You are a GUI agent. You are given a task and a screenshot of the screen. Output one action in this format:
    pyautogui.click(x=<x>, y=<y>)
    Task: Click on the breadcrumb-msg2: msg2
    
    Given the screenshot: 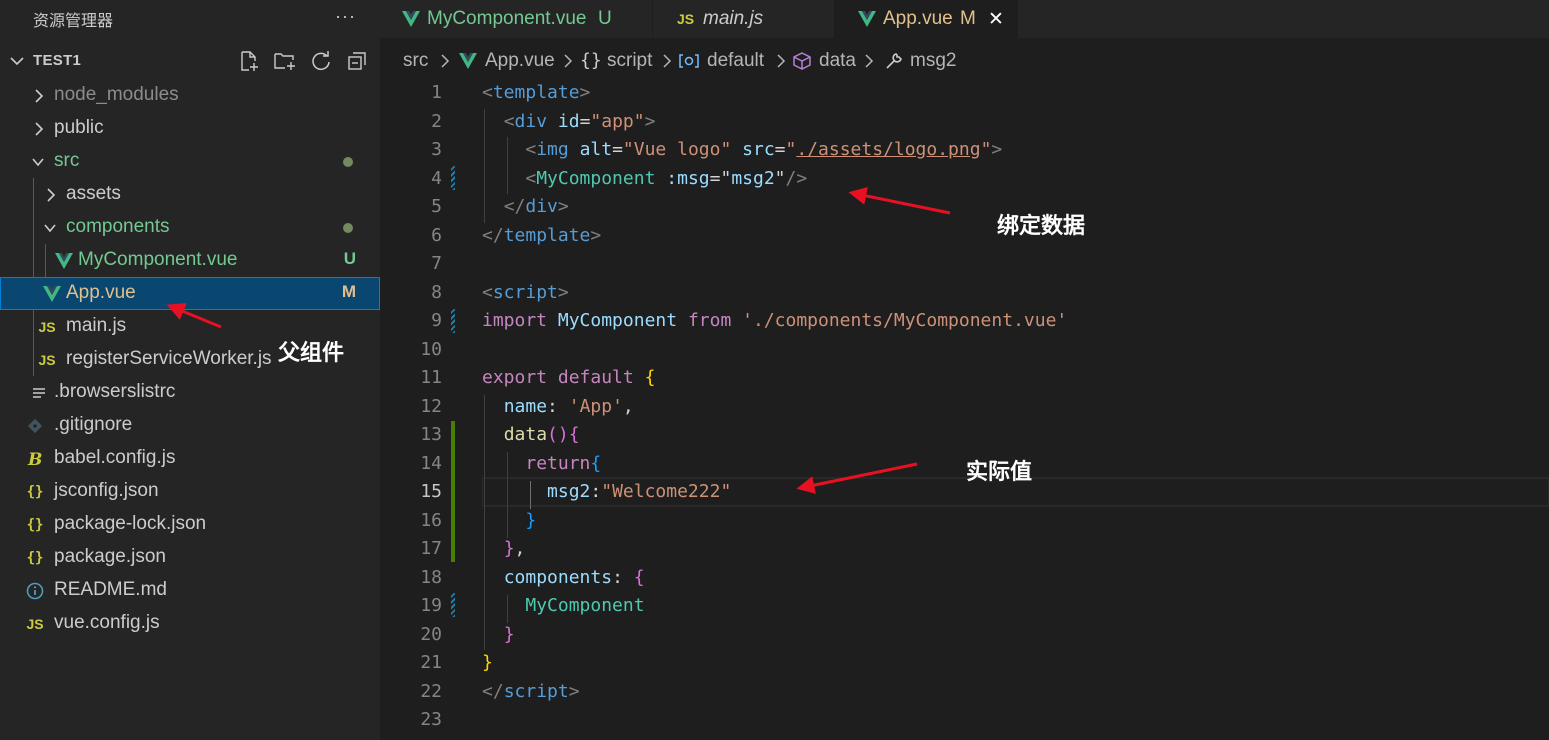 What is the action you would take?
    pyautogui.click(x=933, y=61)
    